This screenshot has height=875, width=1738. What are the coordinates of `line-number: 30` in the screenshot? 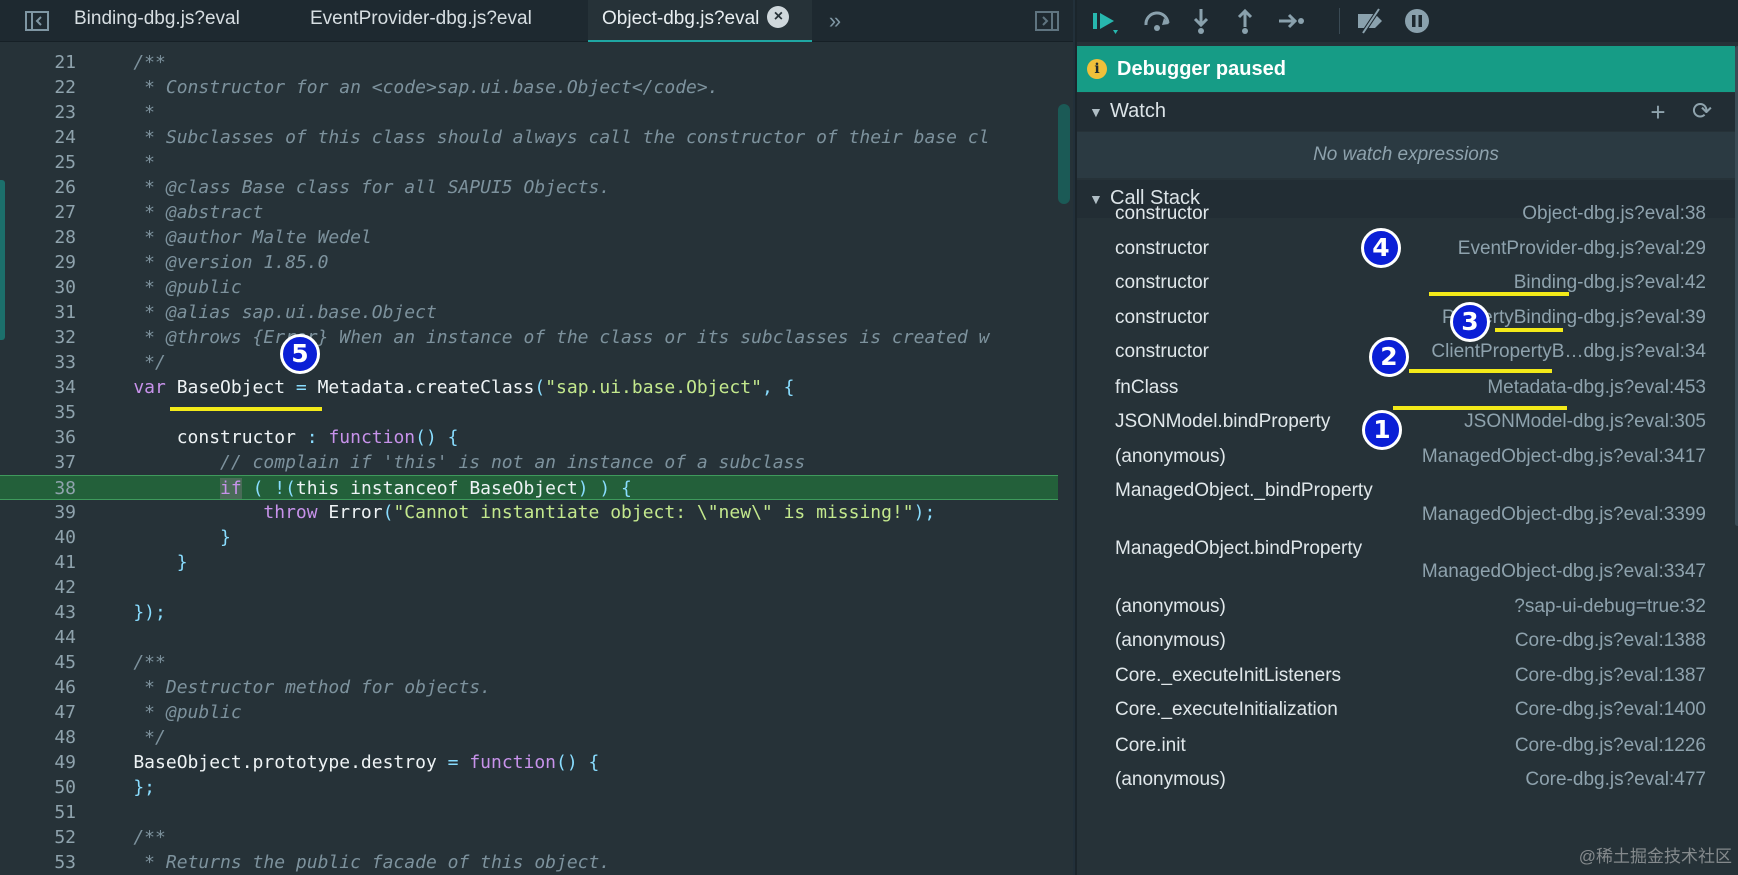 It's located at (38, 287).